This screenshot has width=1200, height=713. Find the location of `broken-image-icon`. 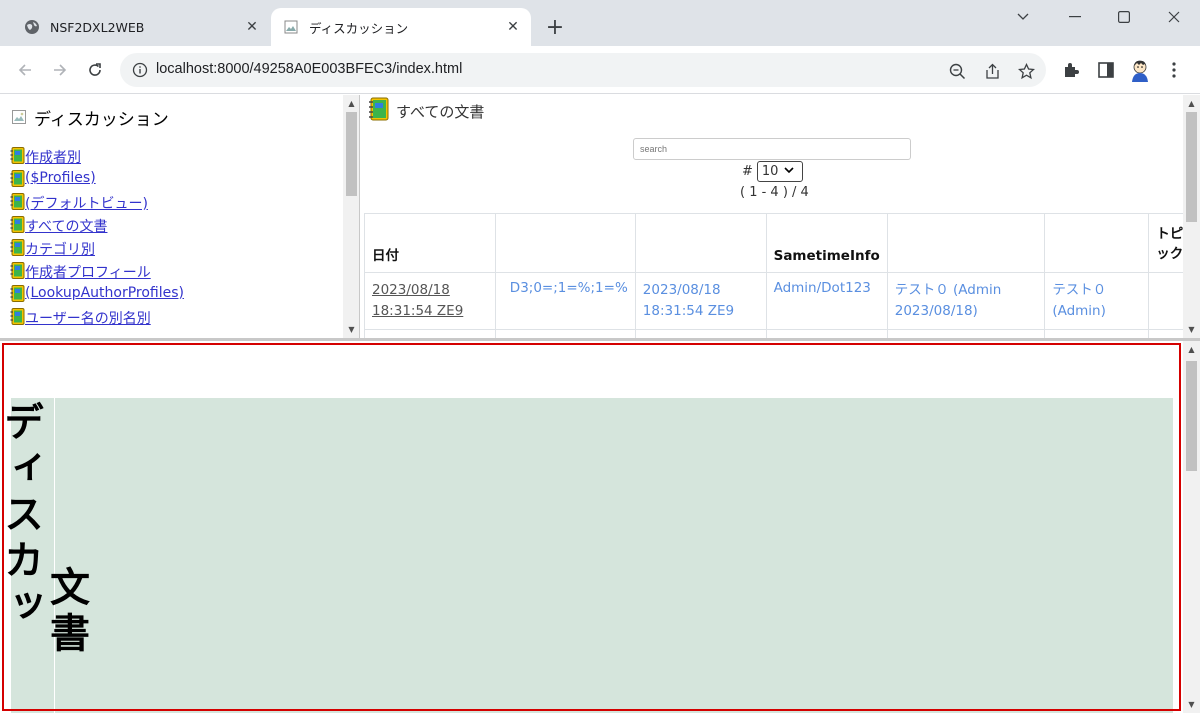

broken-image-icon is located at coordinates (20, 117).